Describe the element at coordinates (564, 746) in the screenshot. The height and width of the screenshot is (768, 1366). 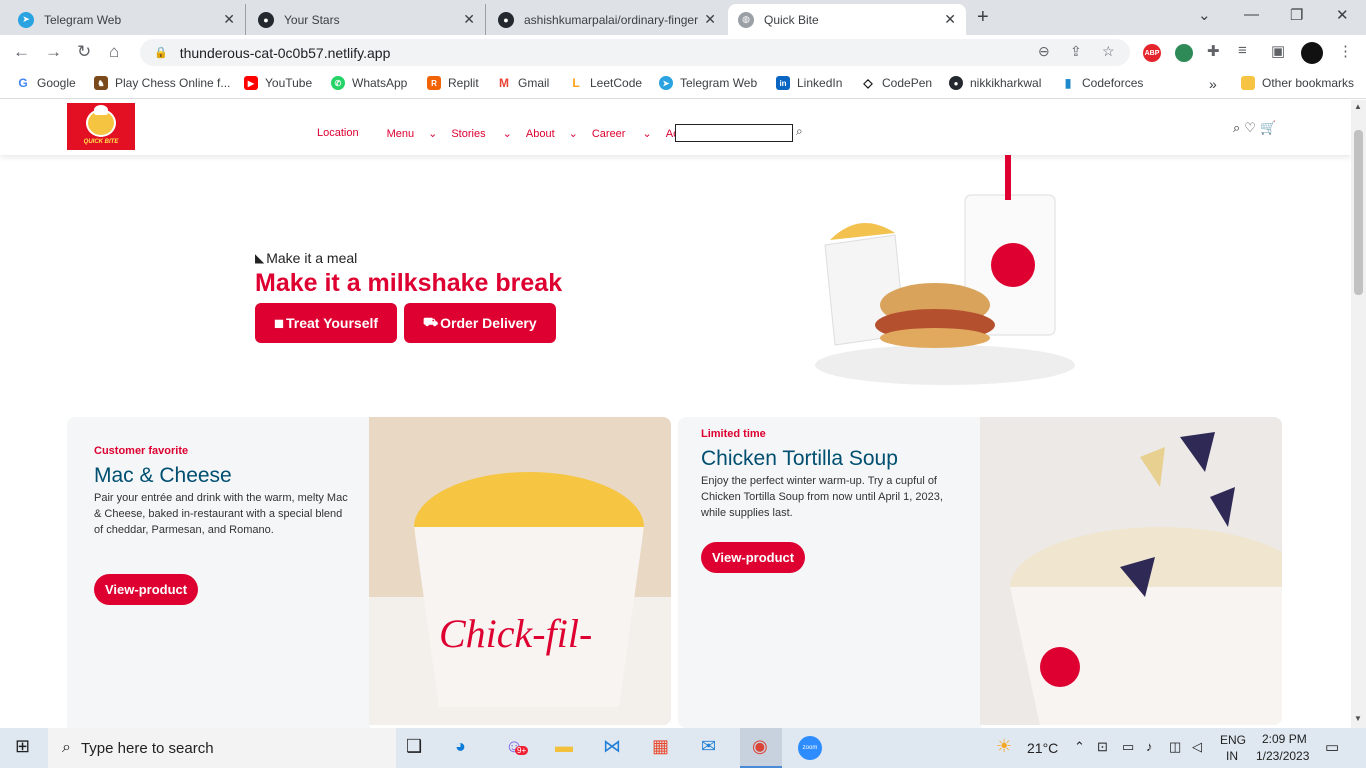
I see `file-explorer-icon: ▬` at that location.